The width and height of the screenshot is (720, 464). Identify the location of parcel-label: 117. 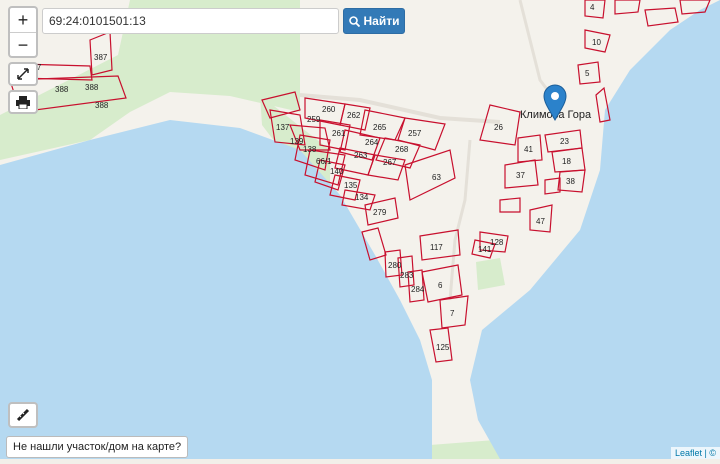
(436, 247).